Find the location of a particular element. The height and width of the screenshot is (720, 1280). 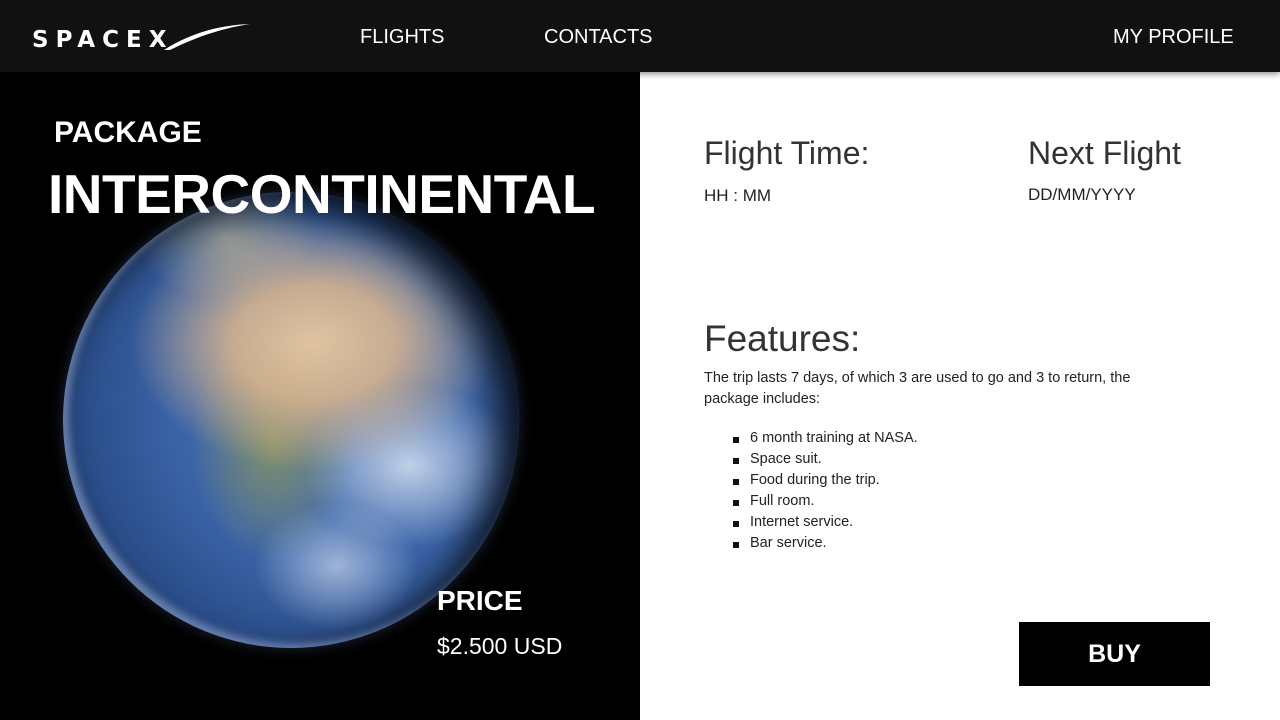

logo-wordmark: SPACEX is located at coordinates (103, 40).